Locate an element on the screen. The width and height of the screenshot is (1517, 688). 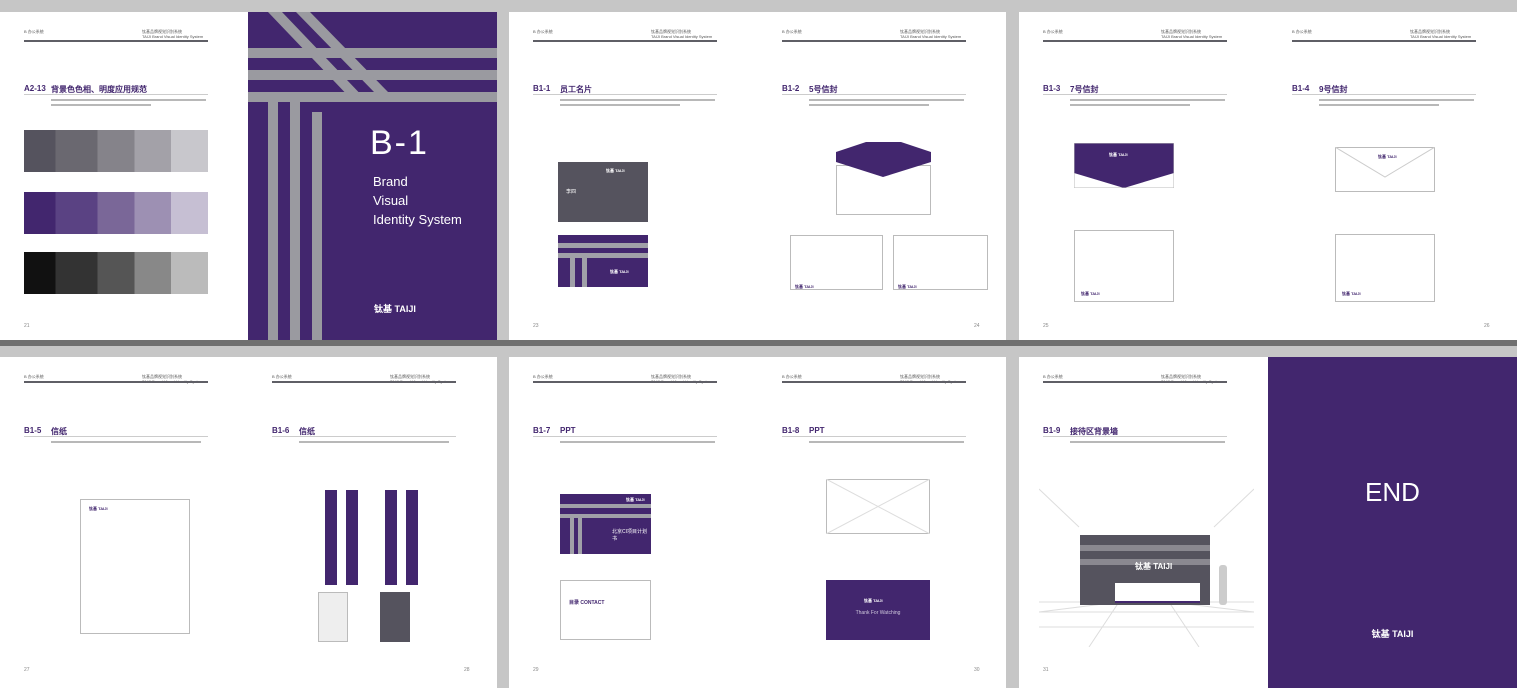
section-code: B1-8 is located at coordinates (791, 430).